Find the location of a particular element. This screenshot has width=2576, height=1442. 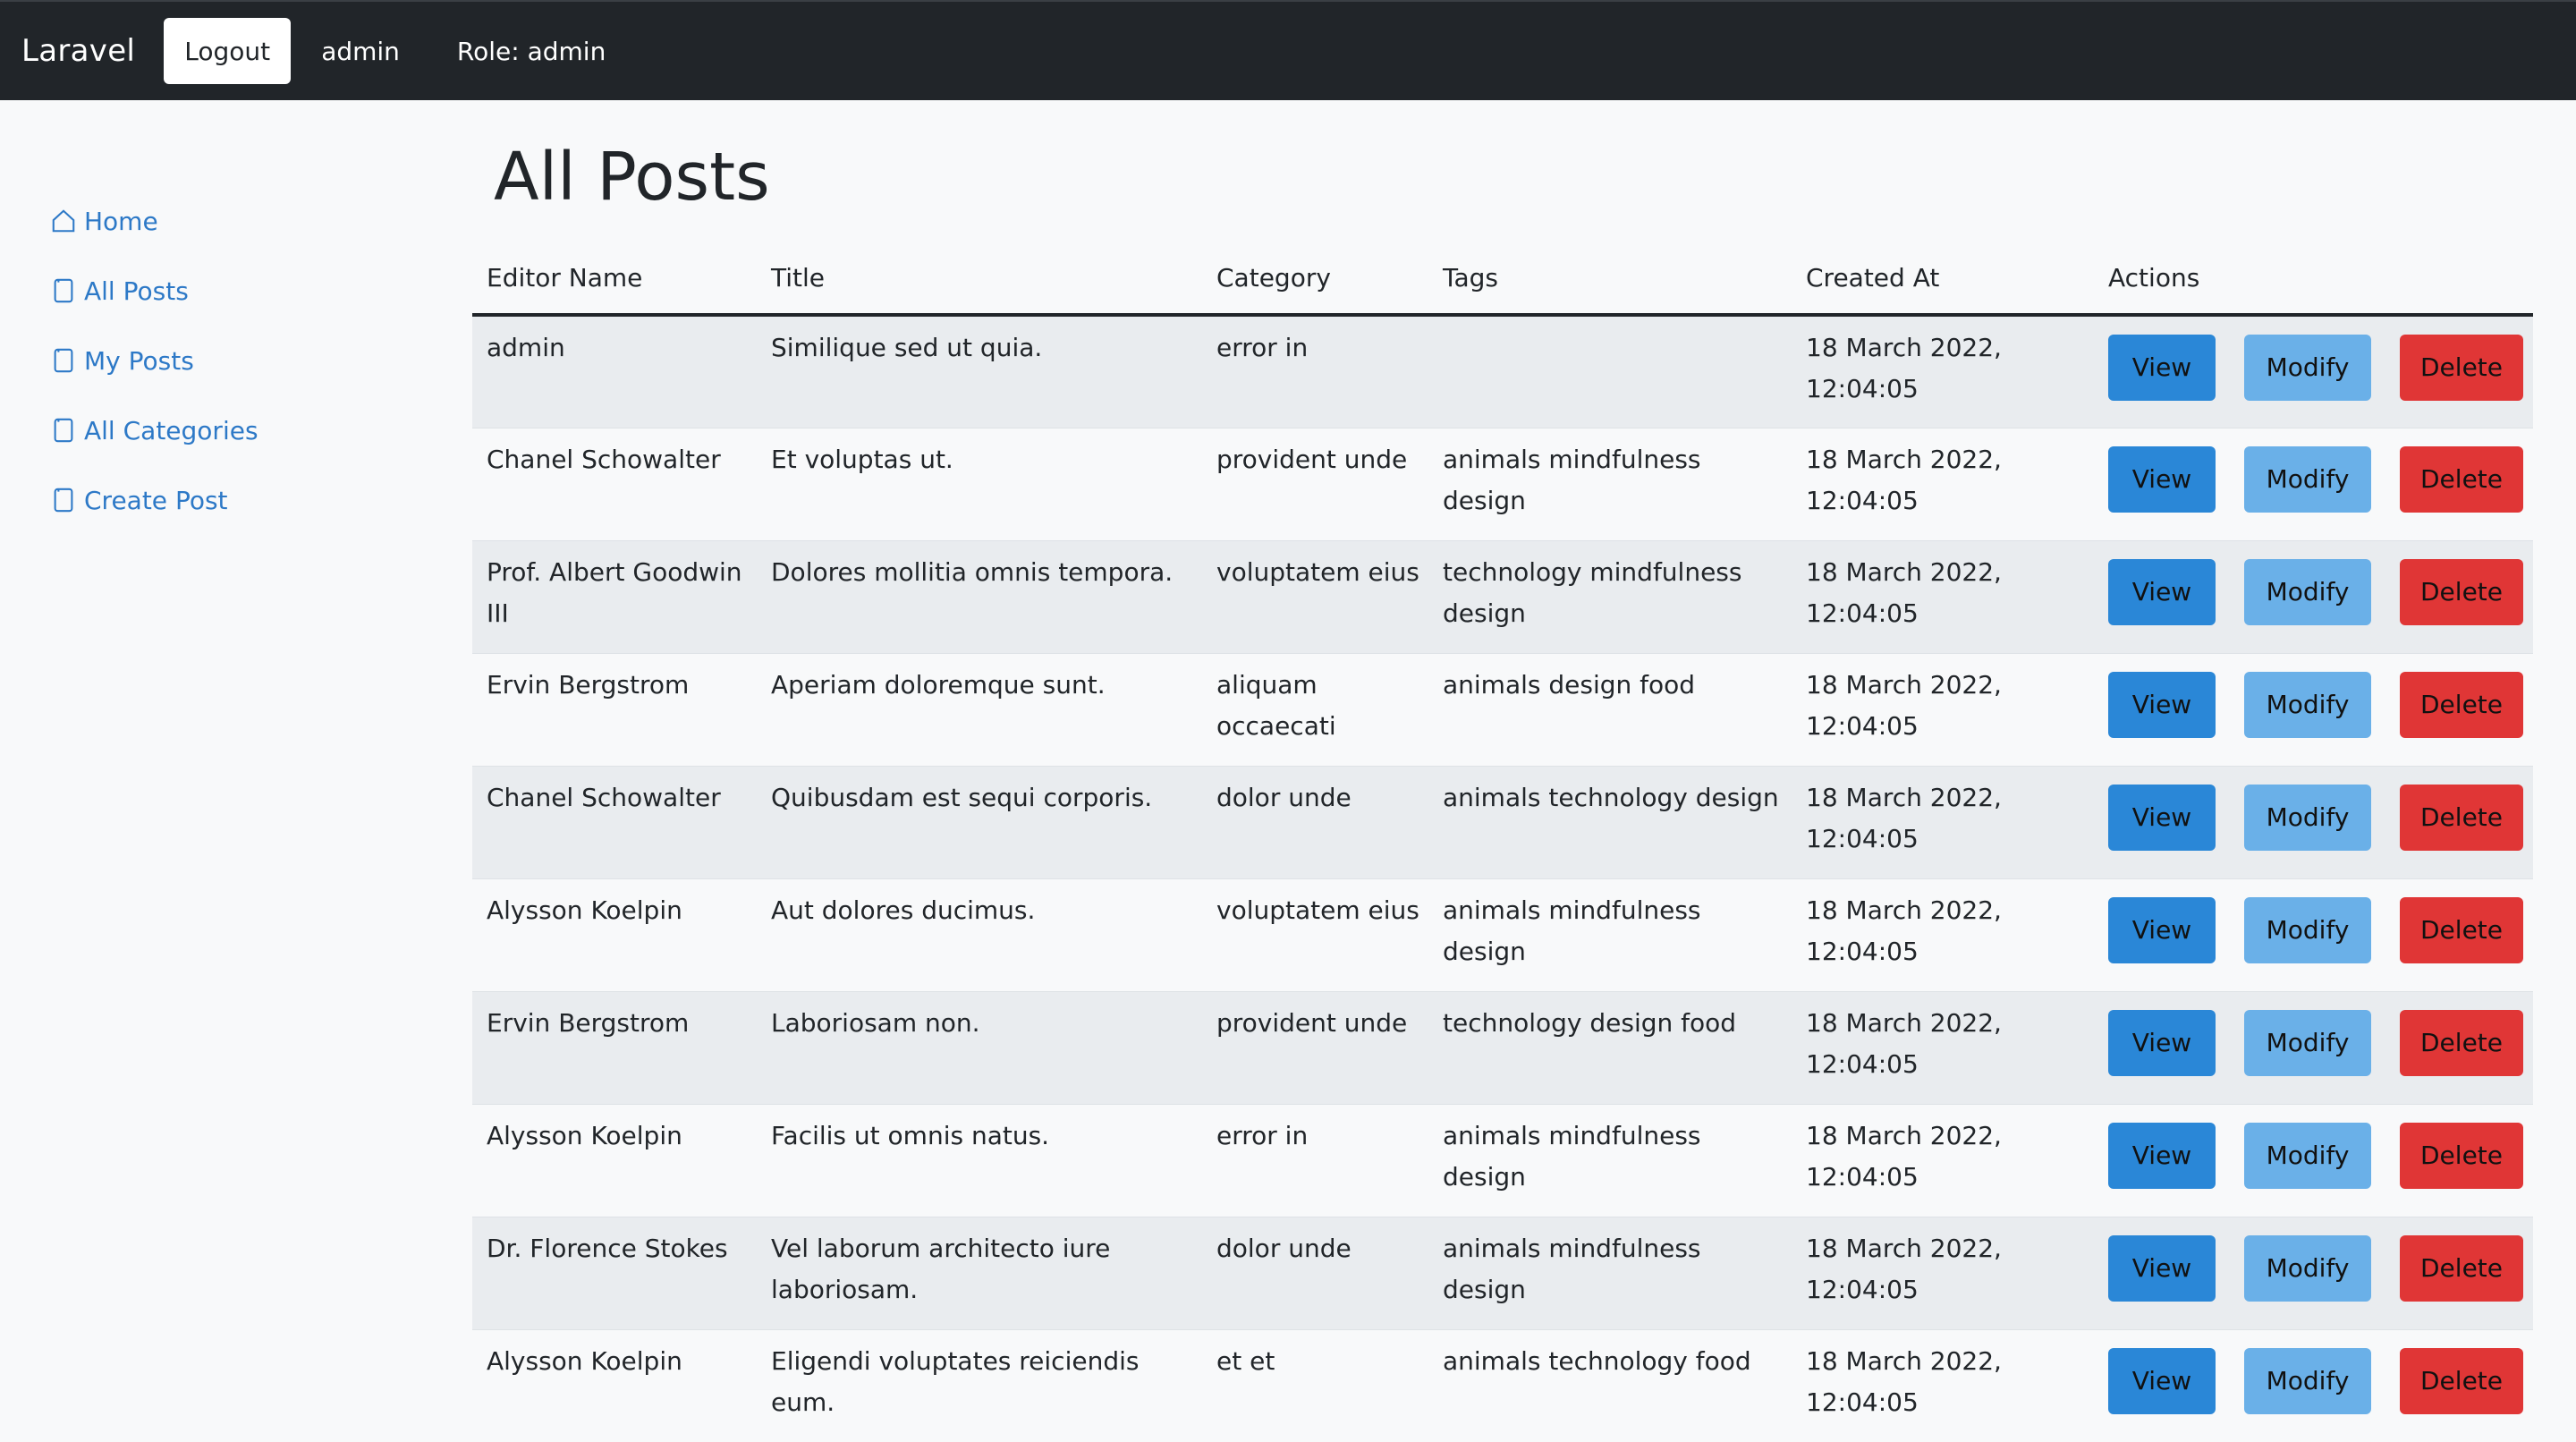

cell-category: provident unde is located at coordinates (1315, 483).